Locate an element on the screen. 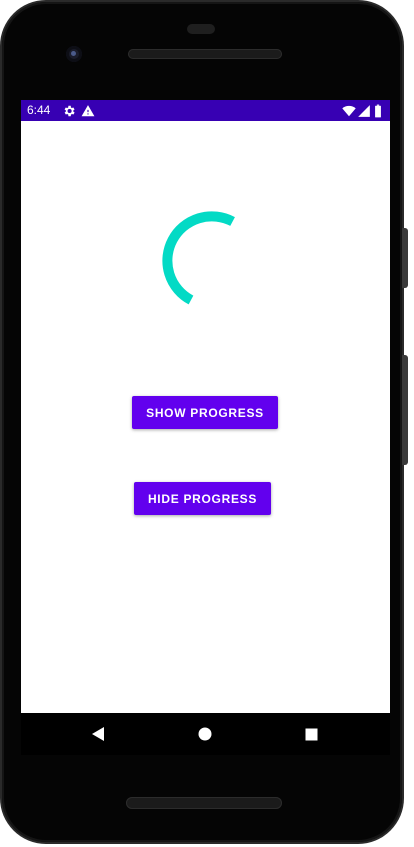 The height and width of the screenshot is (847, 414). show-progress-button: SHOW PROGRESS is located at coordinates (205, 412).